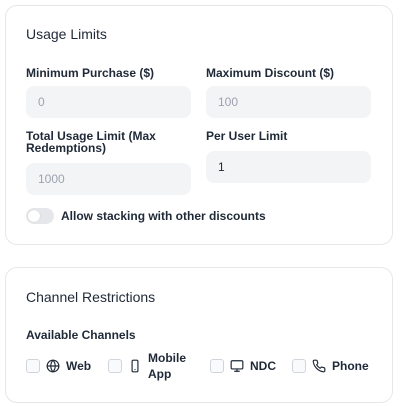 This screenshot has width=404, height=406. I want to click on per-user-limit-label: Per User Limit, so click(247, 136).